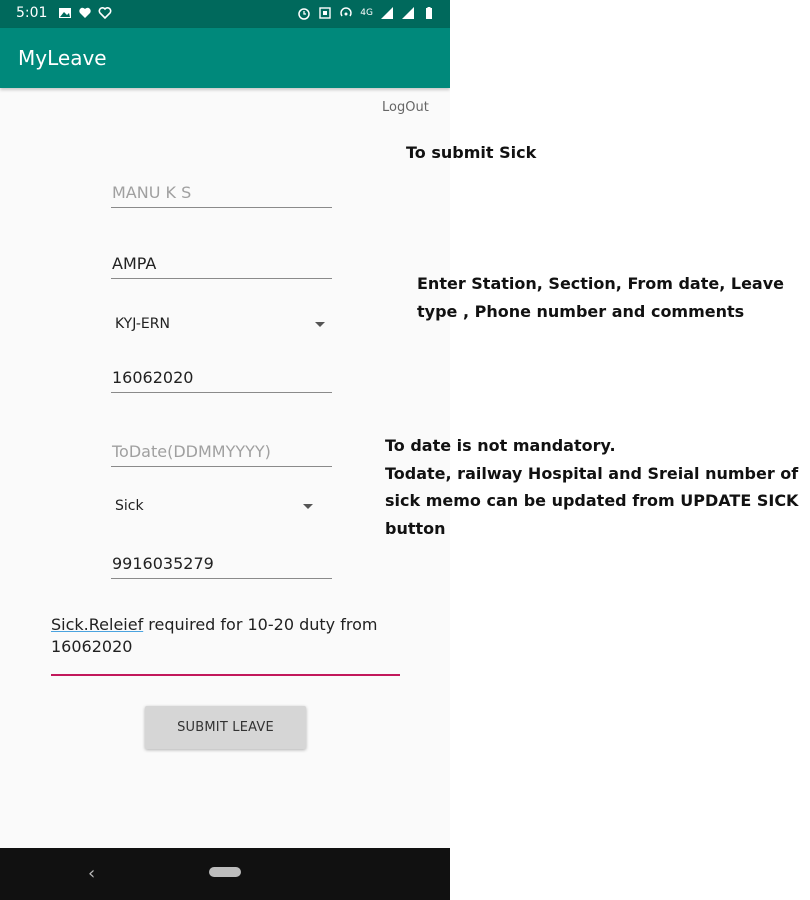  Describe the element at coordinates (221, 325) in the screenshot. I see `section-spinner: KYJ-ERN` at that location.